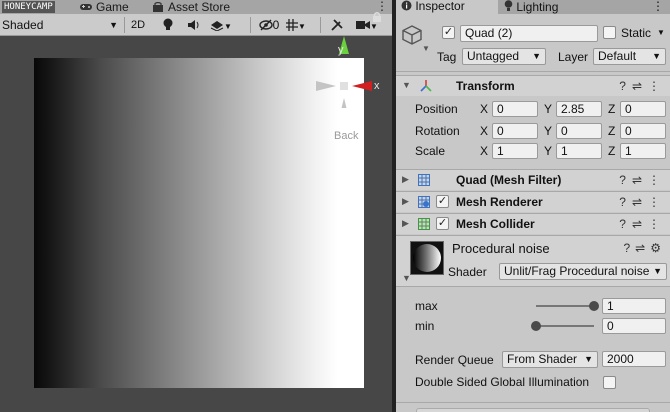 The image size is (670, 412). Describe the element at coordinates (612, 109) in the screenshot. I see `axis-z-label: Z` at that location.